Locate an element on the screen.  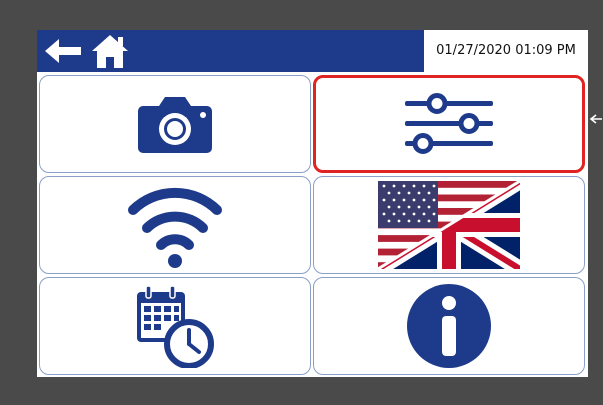
info-icon is located at coordinates (449, 326).